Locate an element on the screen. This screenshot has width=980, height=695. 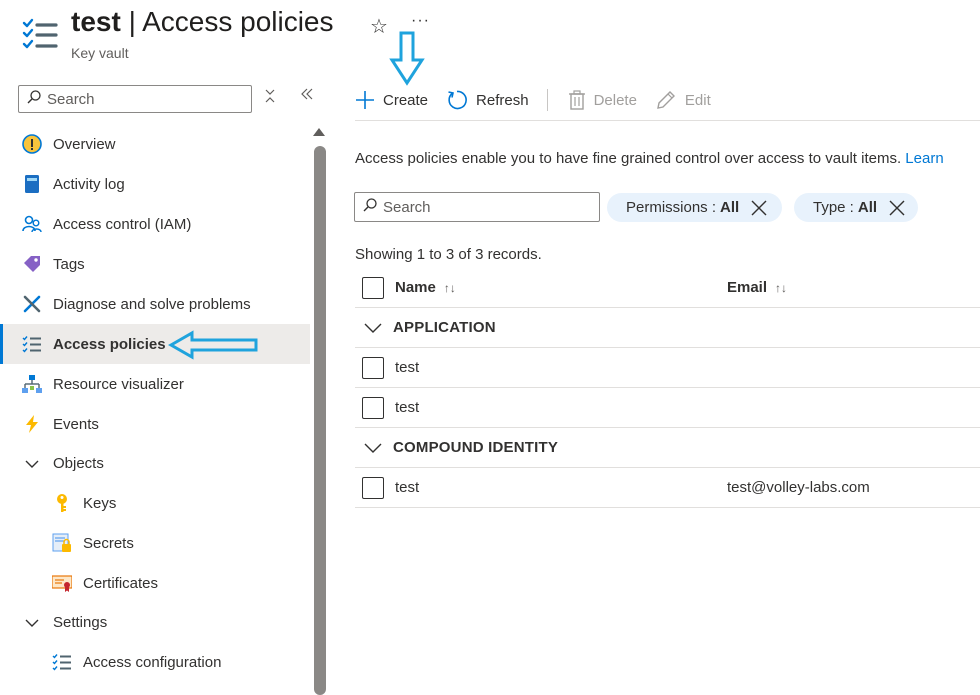
sidebar-item-label: Overview is located at coordinates (84, 144).